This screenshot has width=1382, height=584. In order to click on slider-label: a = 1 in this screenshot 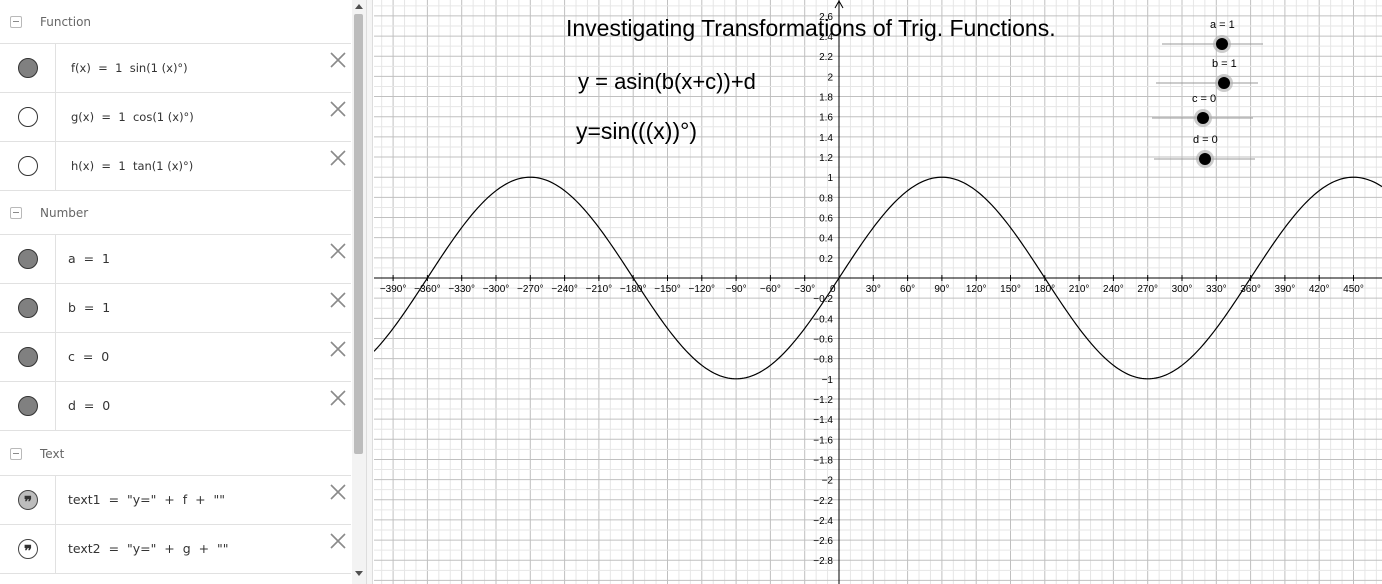, I will do `click(1222, 25)`.